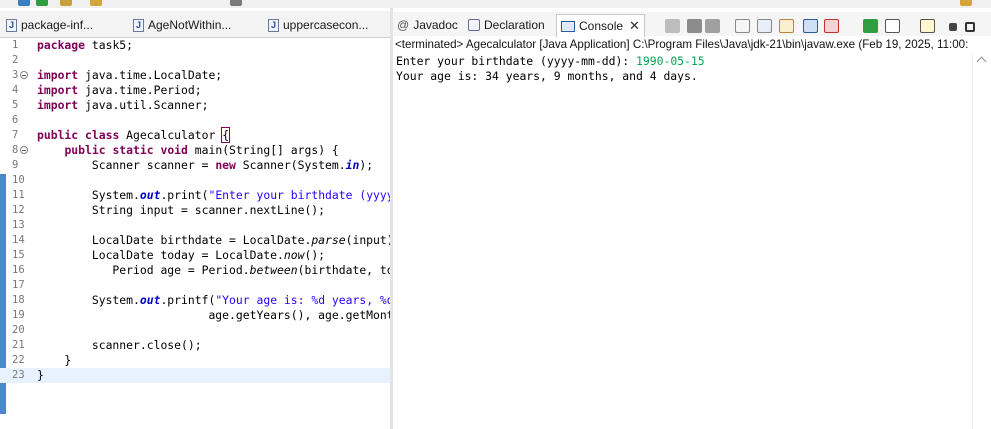 The width and height of the screenshot is (991, 429). Describe the element at coordinates (42, 3) in the screenshot. I see `run-icon` at that location.